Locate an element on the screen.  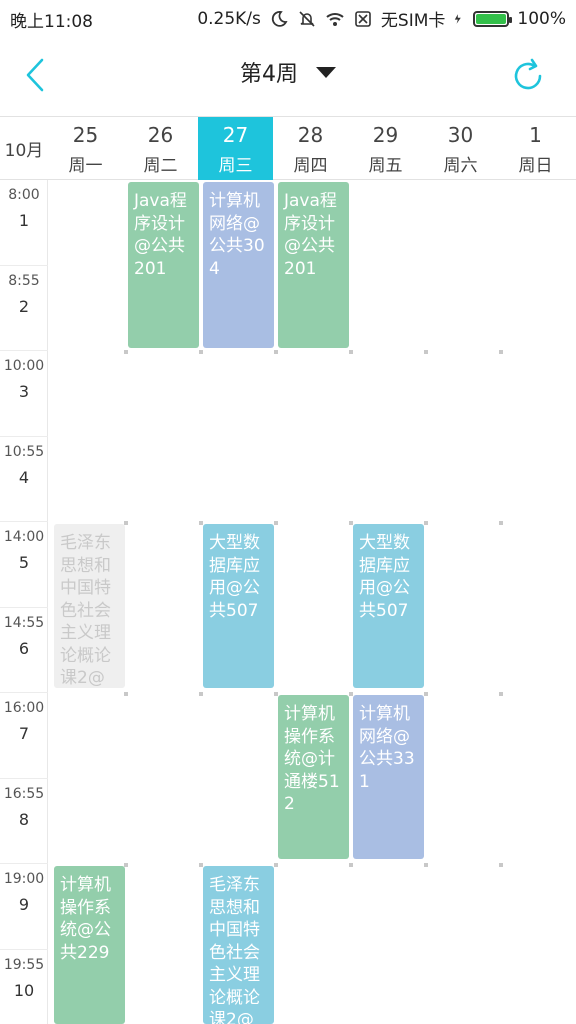
battery-icon is located at coordinates (493, 18).